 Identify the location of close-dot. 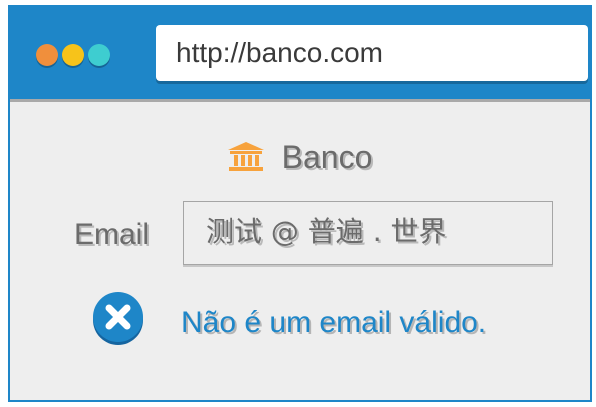
(47, 55).